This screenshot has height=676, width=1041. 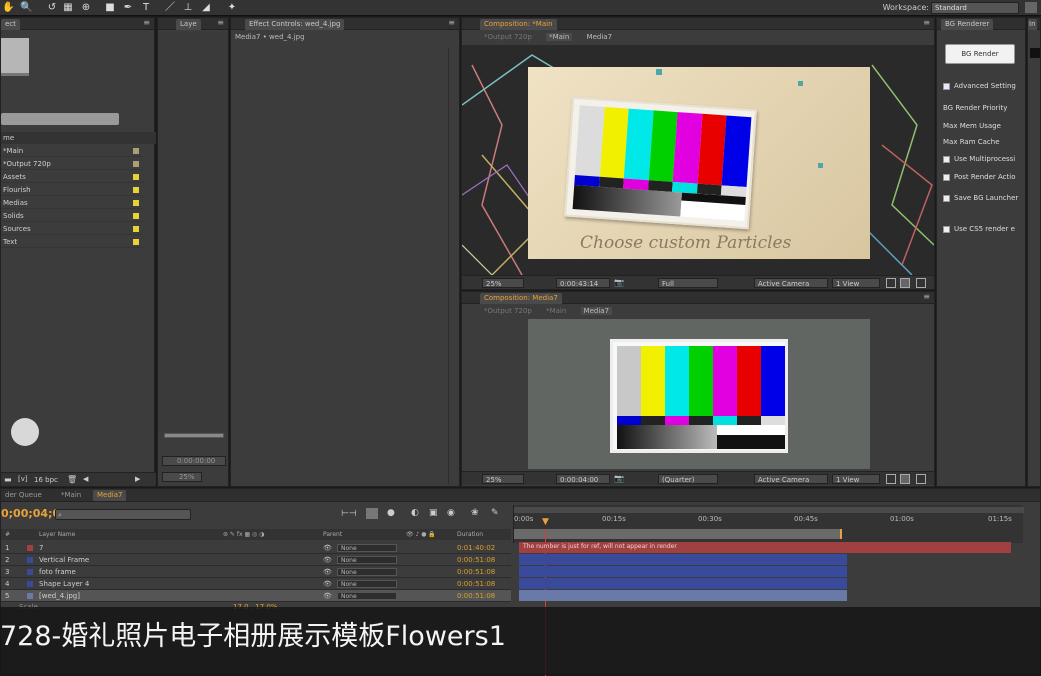 I want to click on pen-tool-icon: ✒, so click(x=128, y=7).